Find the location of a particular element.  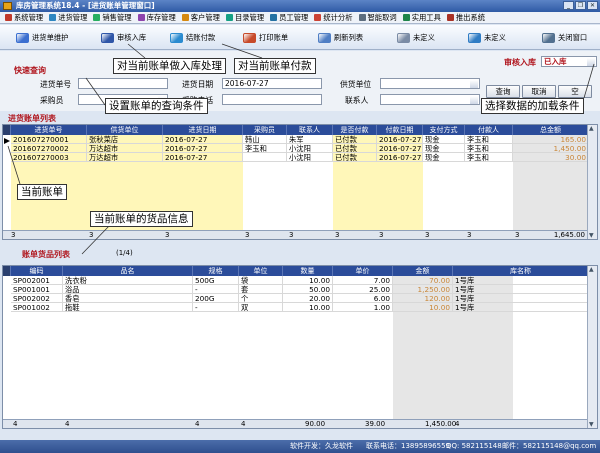

callout-goods-info: 当前账单的货品信息 is located at coordinates (141, 219).